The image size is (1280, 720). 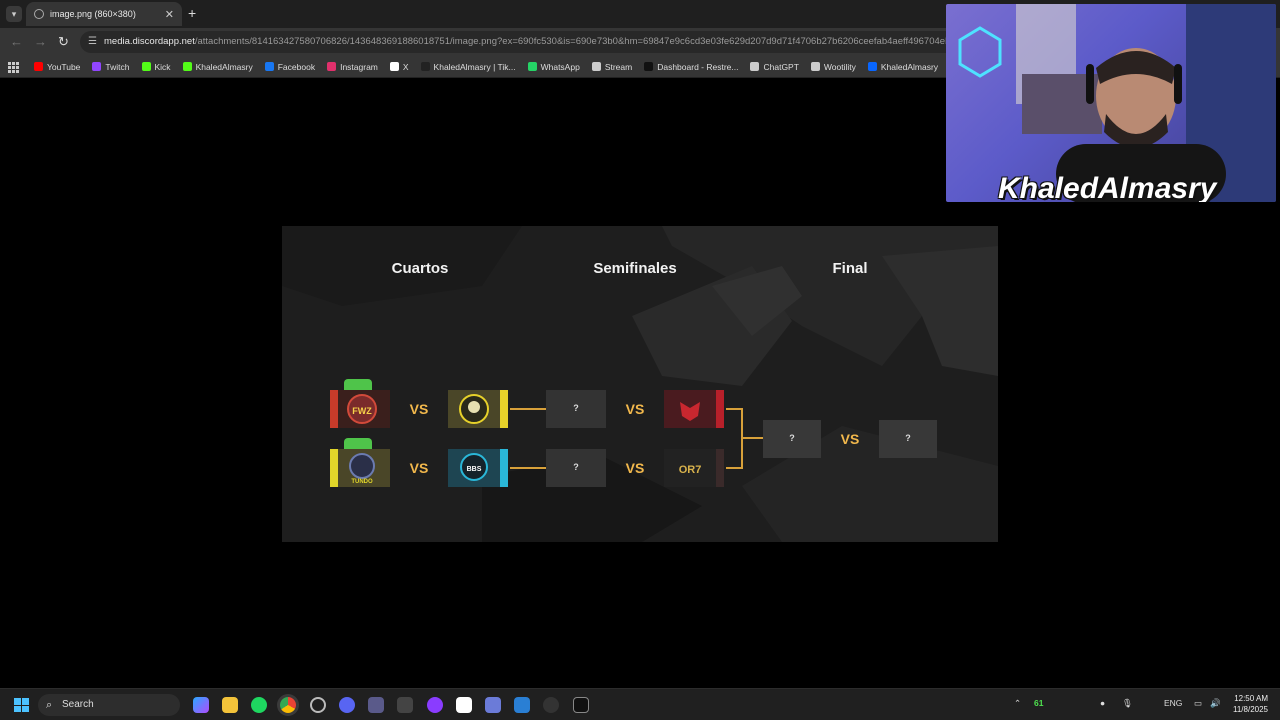 What do you see at coordinates (21, 705) in the screenshot?
I see `windows-start-icon` at bounding box center [21, 705].